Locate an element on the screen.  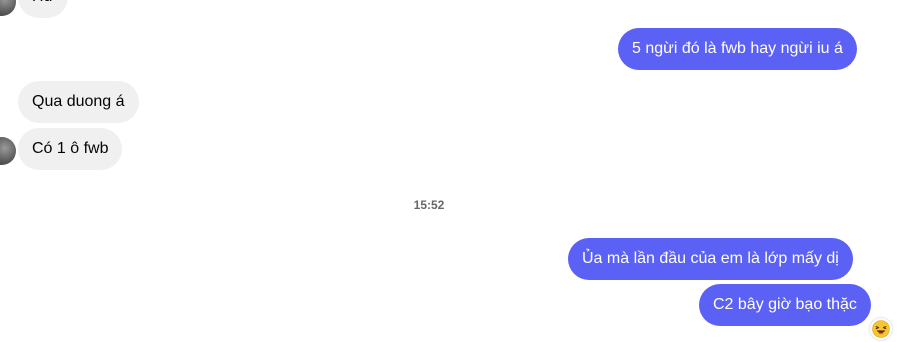
timestamp-divider: 15:52 is located at coordinates (429, 205).